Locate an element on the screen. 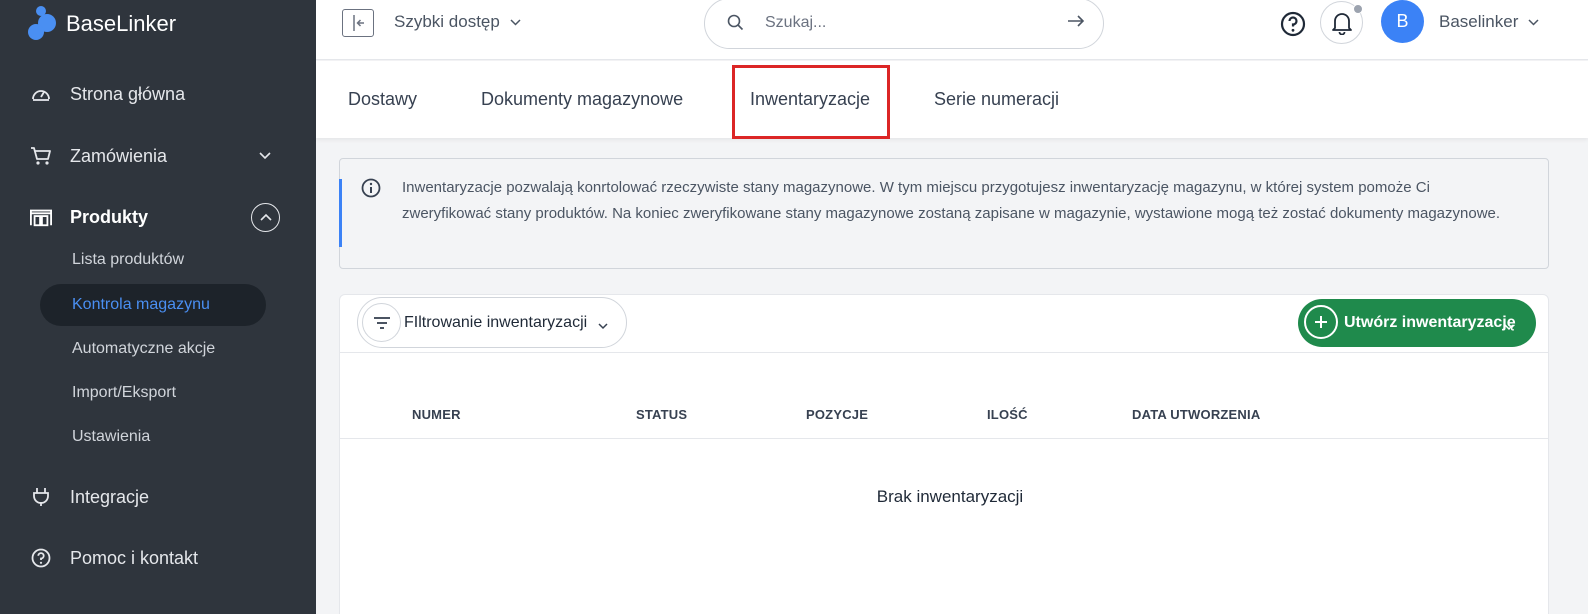  sidebar-item-orders: Zamówienia is located at coordinates (158, 156).